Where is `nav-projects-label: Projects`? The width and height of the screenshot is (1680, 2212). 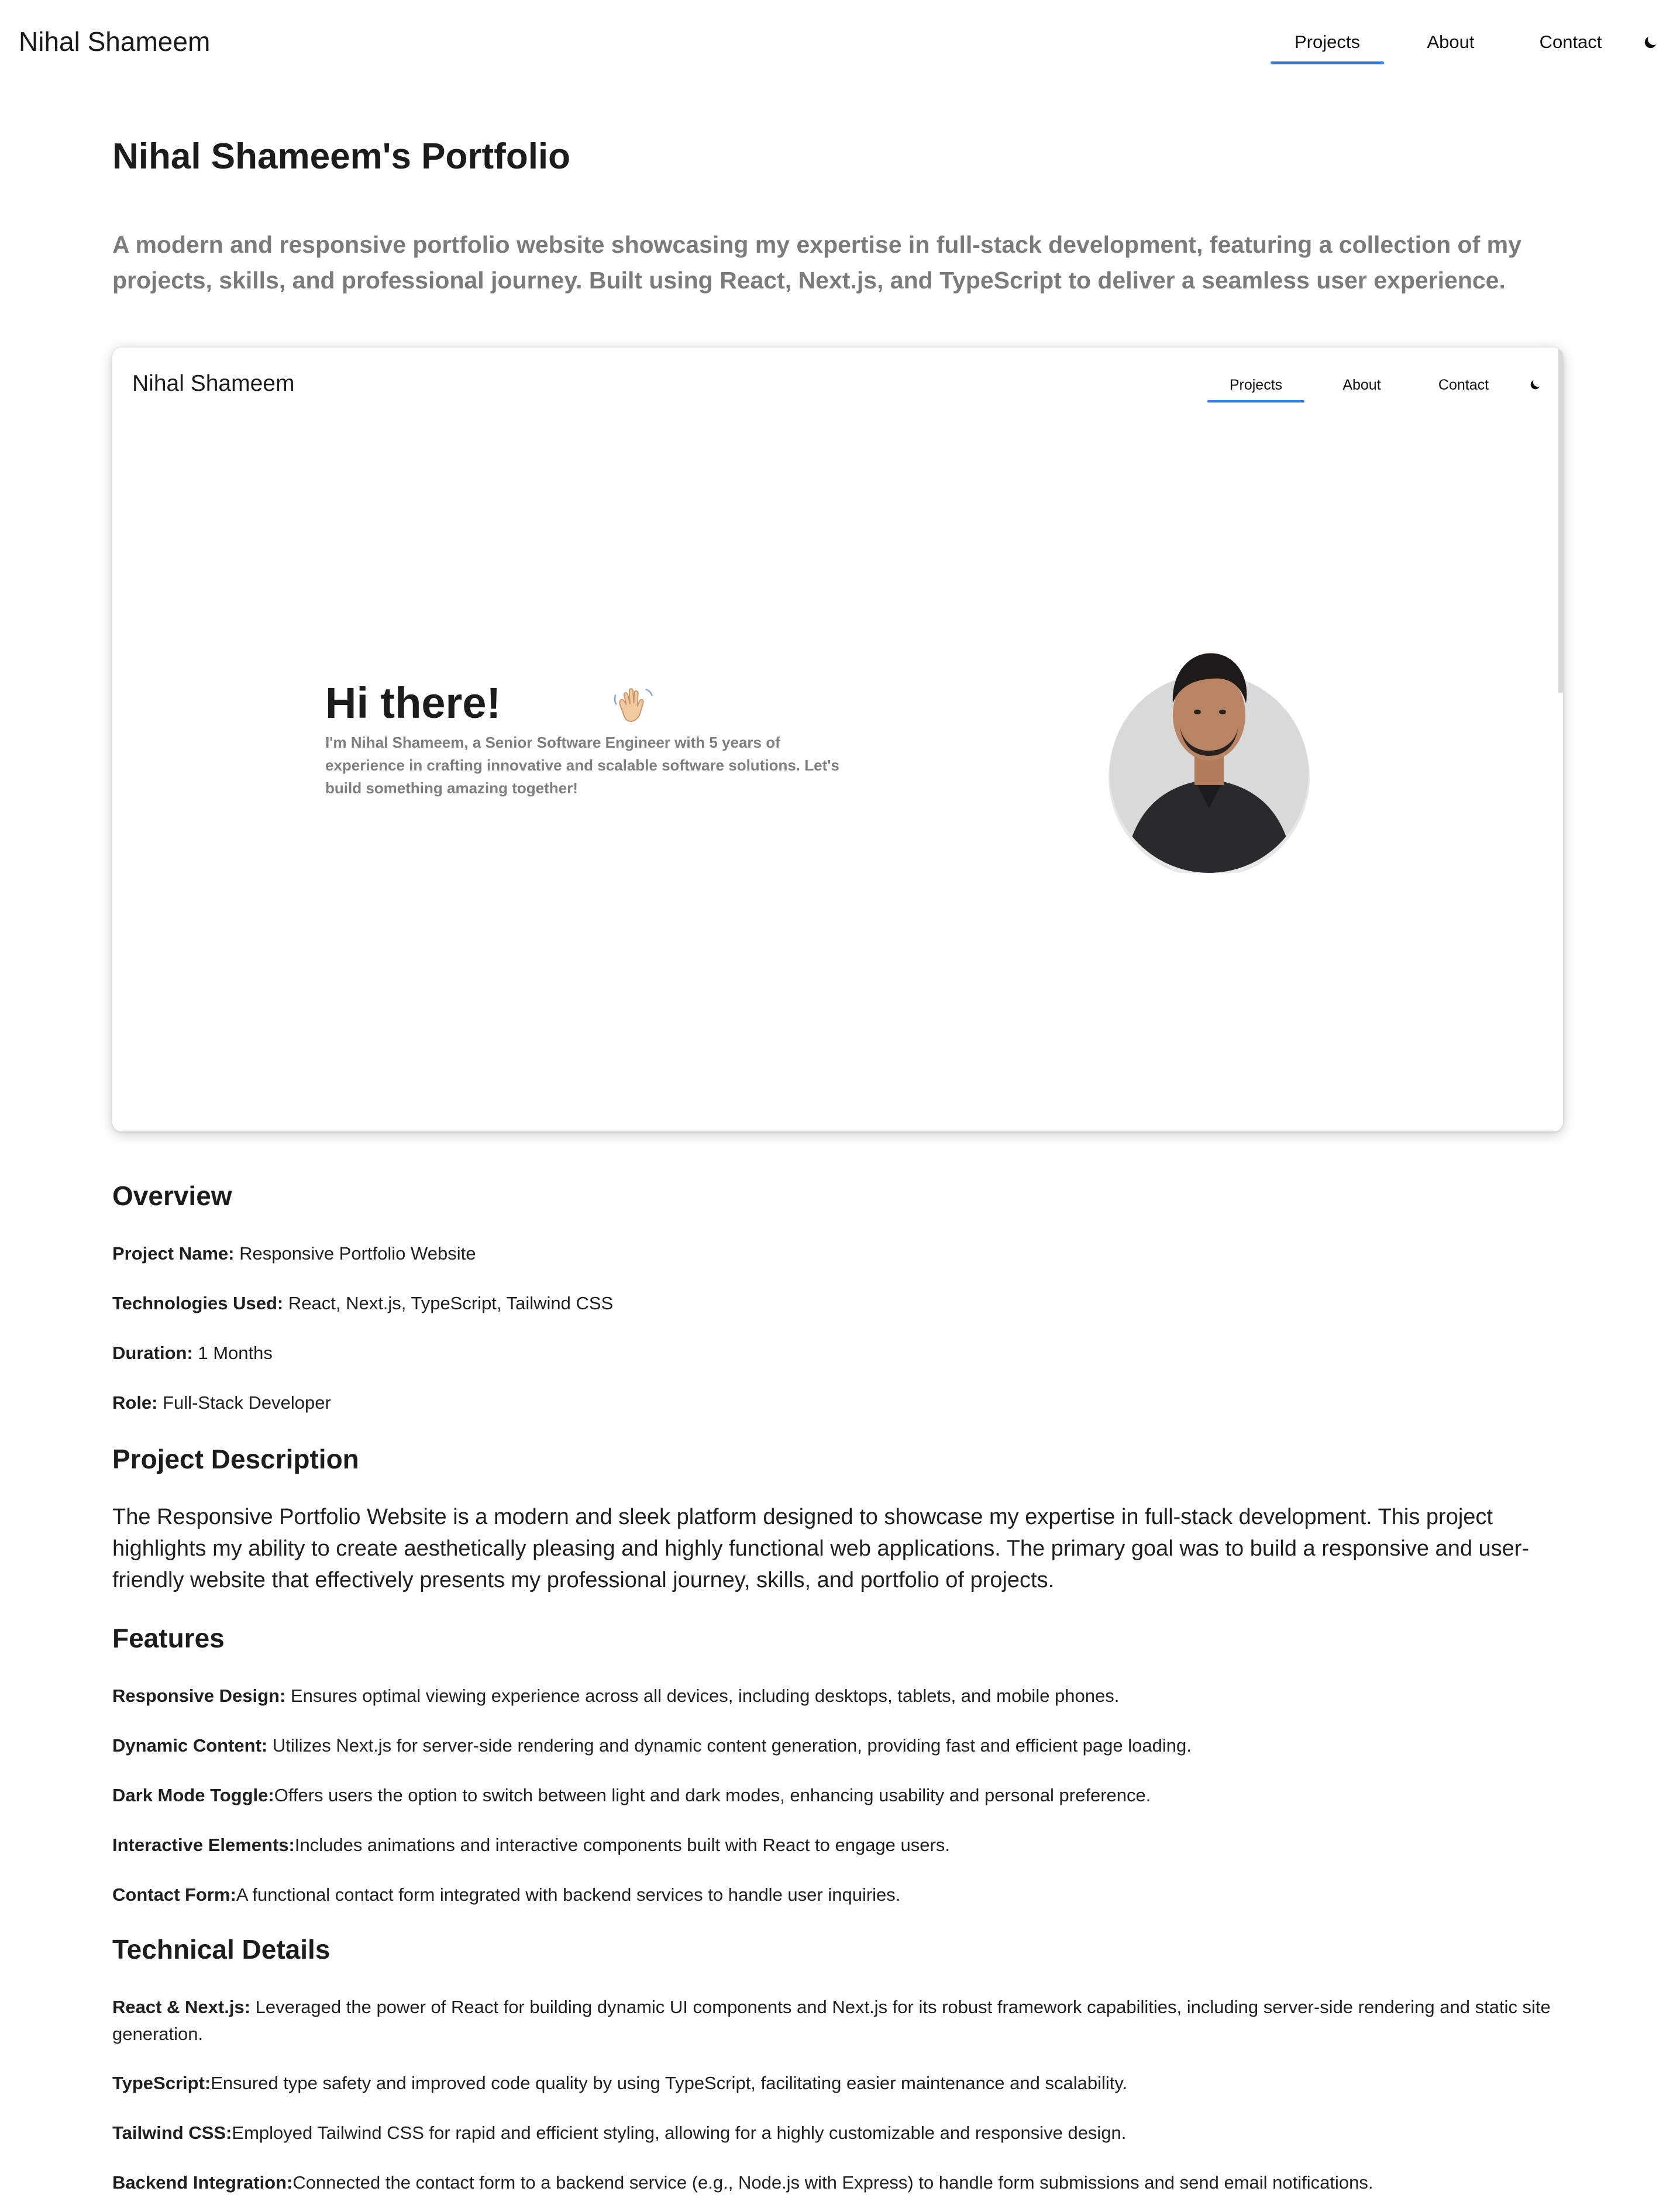 nav-projects-label: Projects is located at coordinates (1327, 42).